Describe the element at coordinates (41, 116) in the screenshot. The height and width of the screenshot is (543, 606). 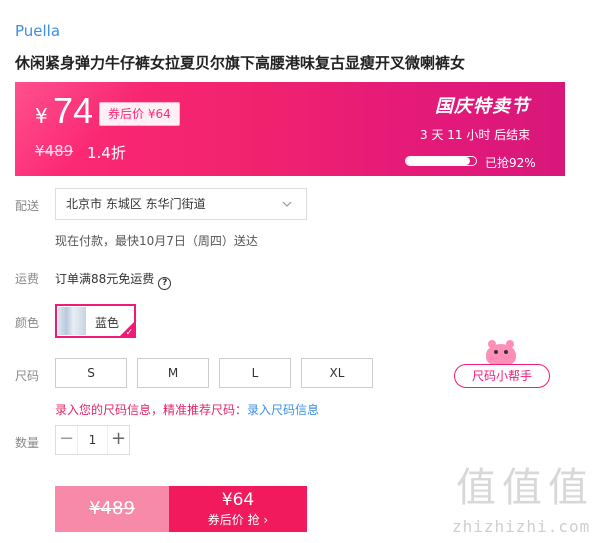
I see `price-currency: ¥` at that location.